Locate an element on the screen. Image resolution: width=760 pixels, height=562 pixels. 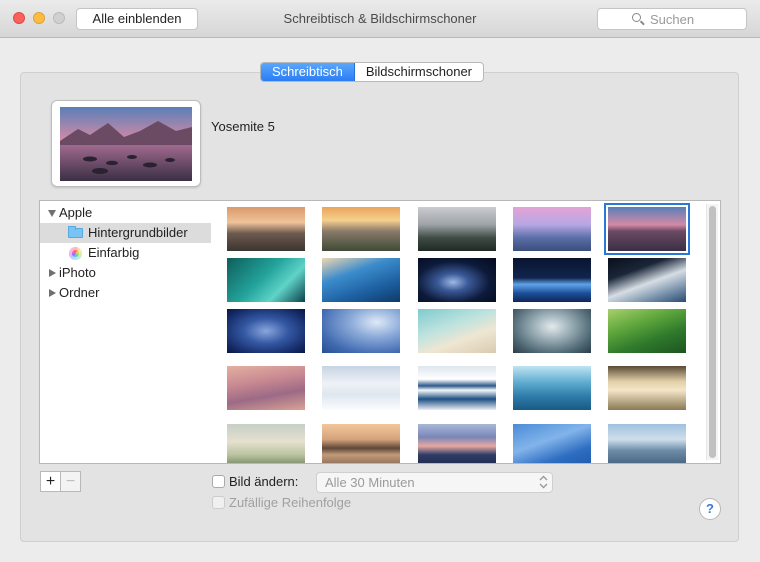
close-window-button is located at coordinates (19, 18).